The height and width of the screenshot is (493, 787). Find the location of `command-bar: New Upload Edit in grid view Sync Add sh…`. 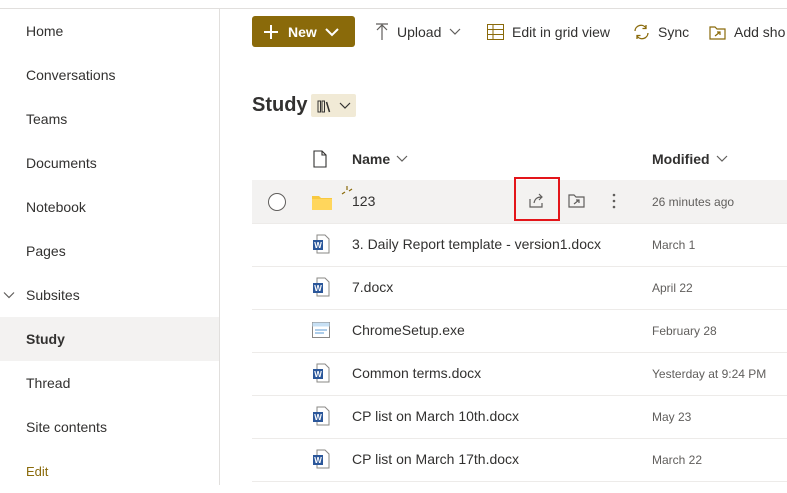

command-bar: New Upload Edit in grid view Sync Add sh… is located at coordinates (503, 31).